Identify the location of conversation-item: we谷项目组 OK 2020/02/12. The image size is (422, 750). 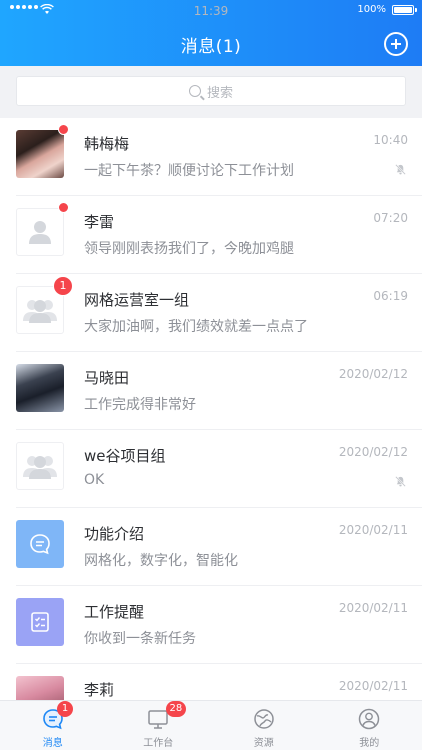
(211, 469).